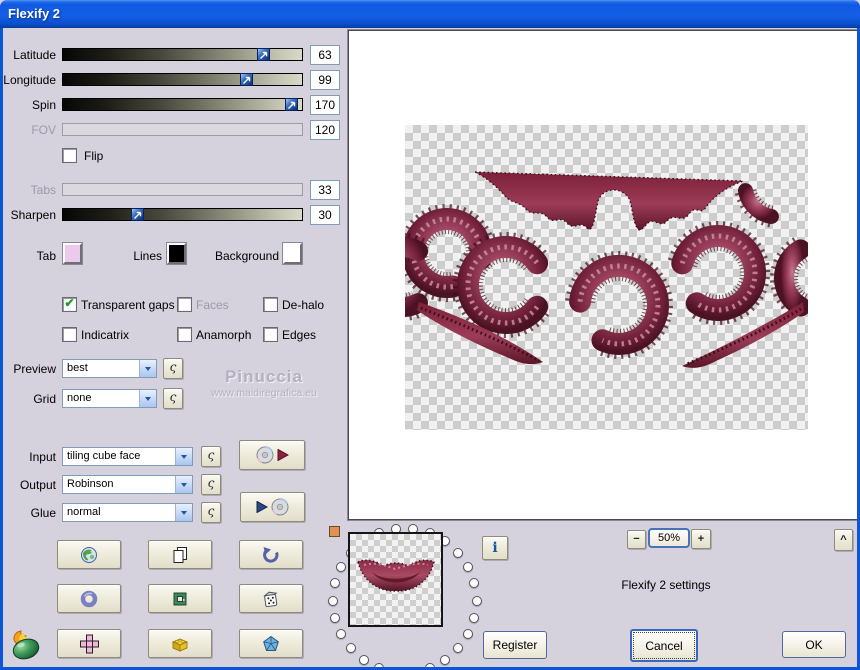 The image size is (860, 670). Describe the element at coordinates (664, 645) in the screenshot. I see `cancel-button: Cancel` at that location.